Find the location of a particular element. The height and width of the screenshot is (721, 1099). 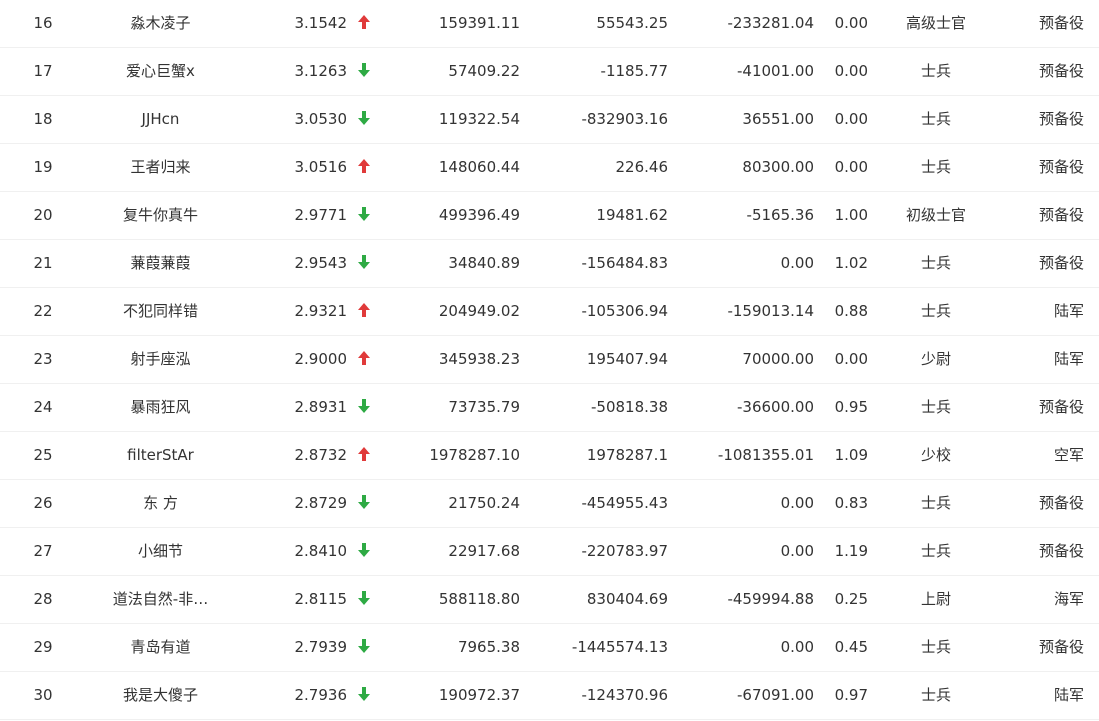

value-3-cell: 36551.00 is located at coordinates (778, 119).